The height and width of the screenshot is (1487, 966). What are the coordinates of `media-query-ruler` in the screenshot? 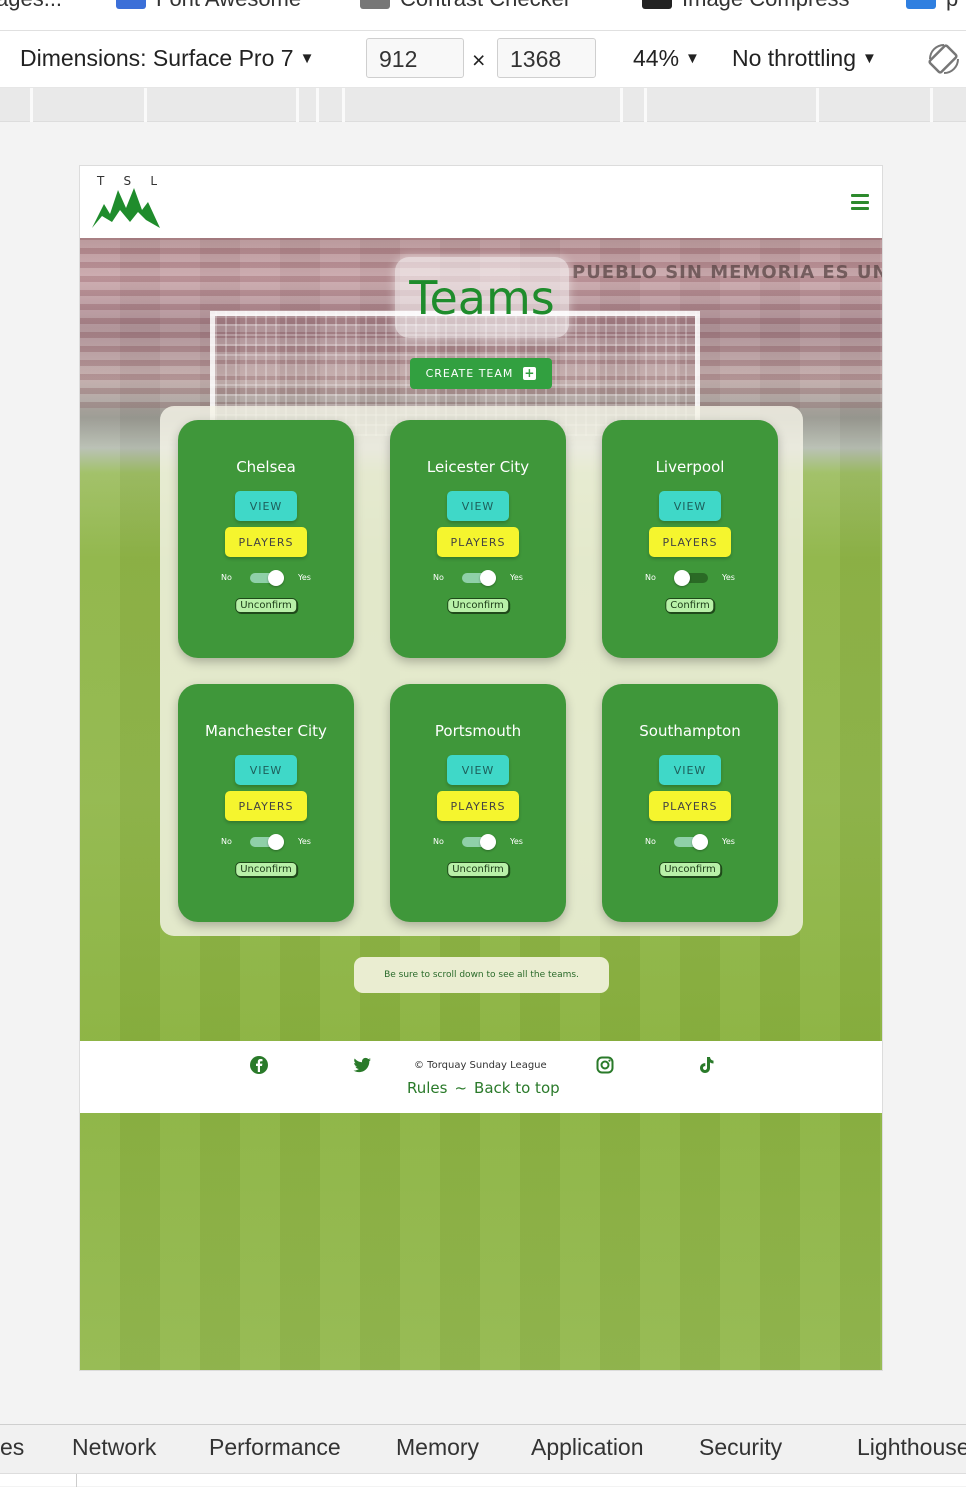 It's located at (483, 105).